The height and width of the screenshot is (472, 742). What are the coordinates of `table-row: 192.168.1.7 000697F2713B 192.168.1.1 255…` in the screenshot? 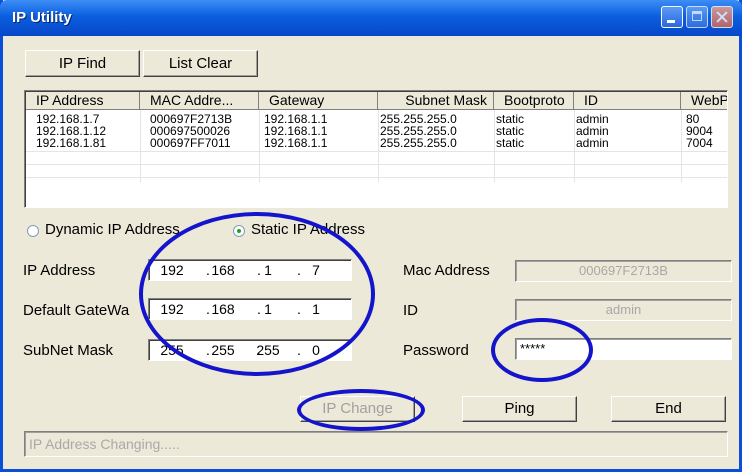 It's located at (376, 119).